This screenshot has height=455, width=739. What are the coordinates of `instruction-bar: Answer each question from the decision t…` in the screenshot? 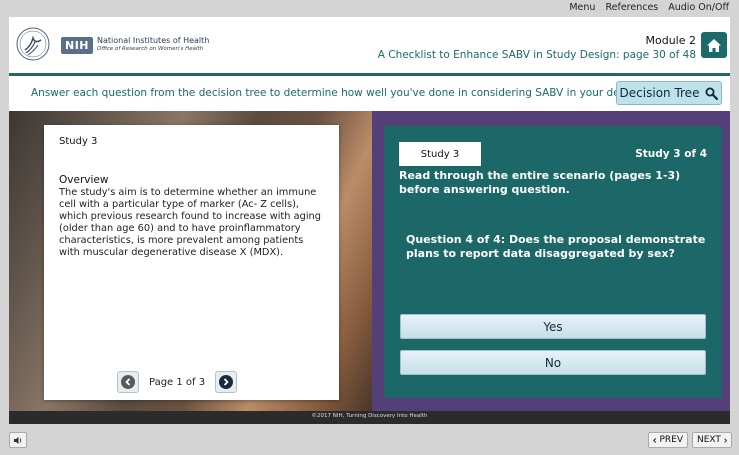 It's located at (369, 93).